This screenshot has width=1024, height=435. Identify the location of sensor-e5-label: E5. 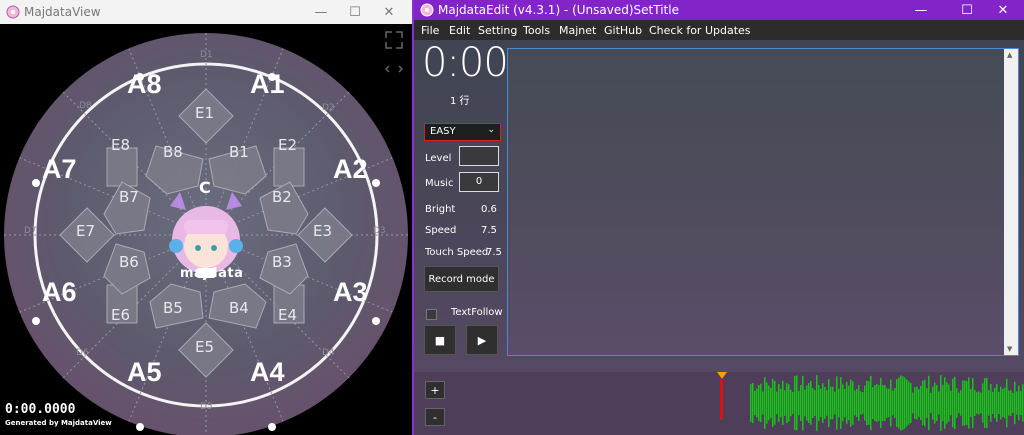
(205, 347).